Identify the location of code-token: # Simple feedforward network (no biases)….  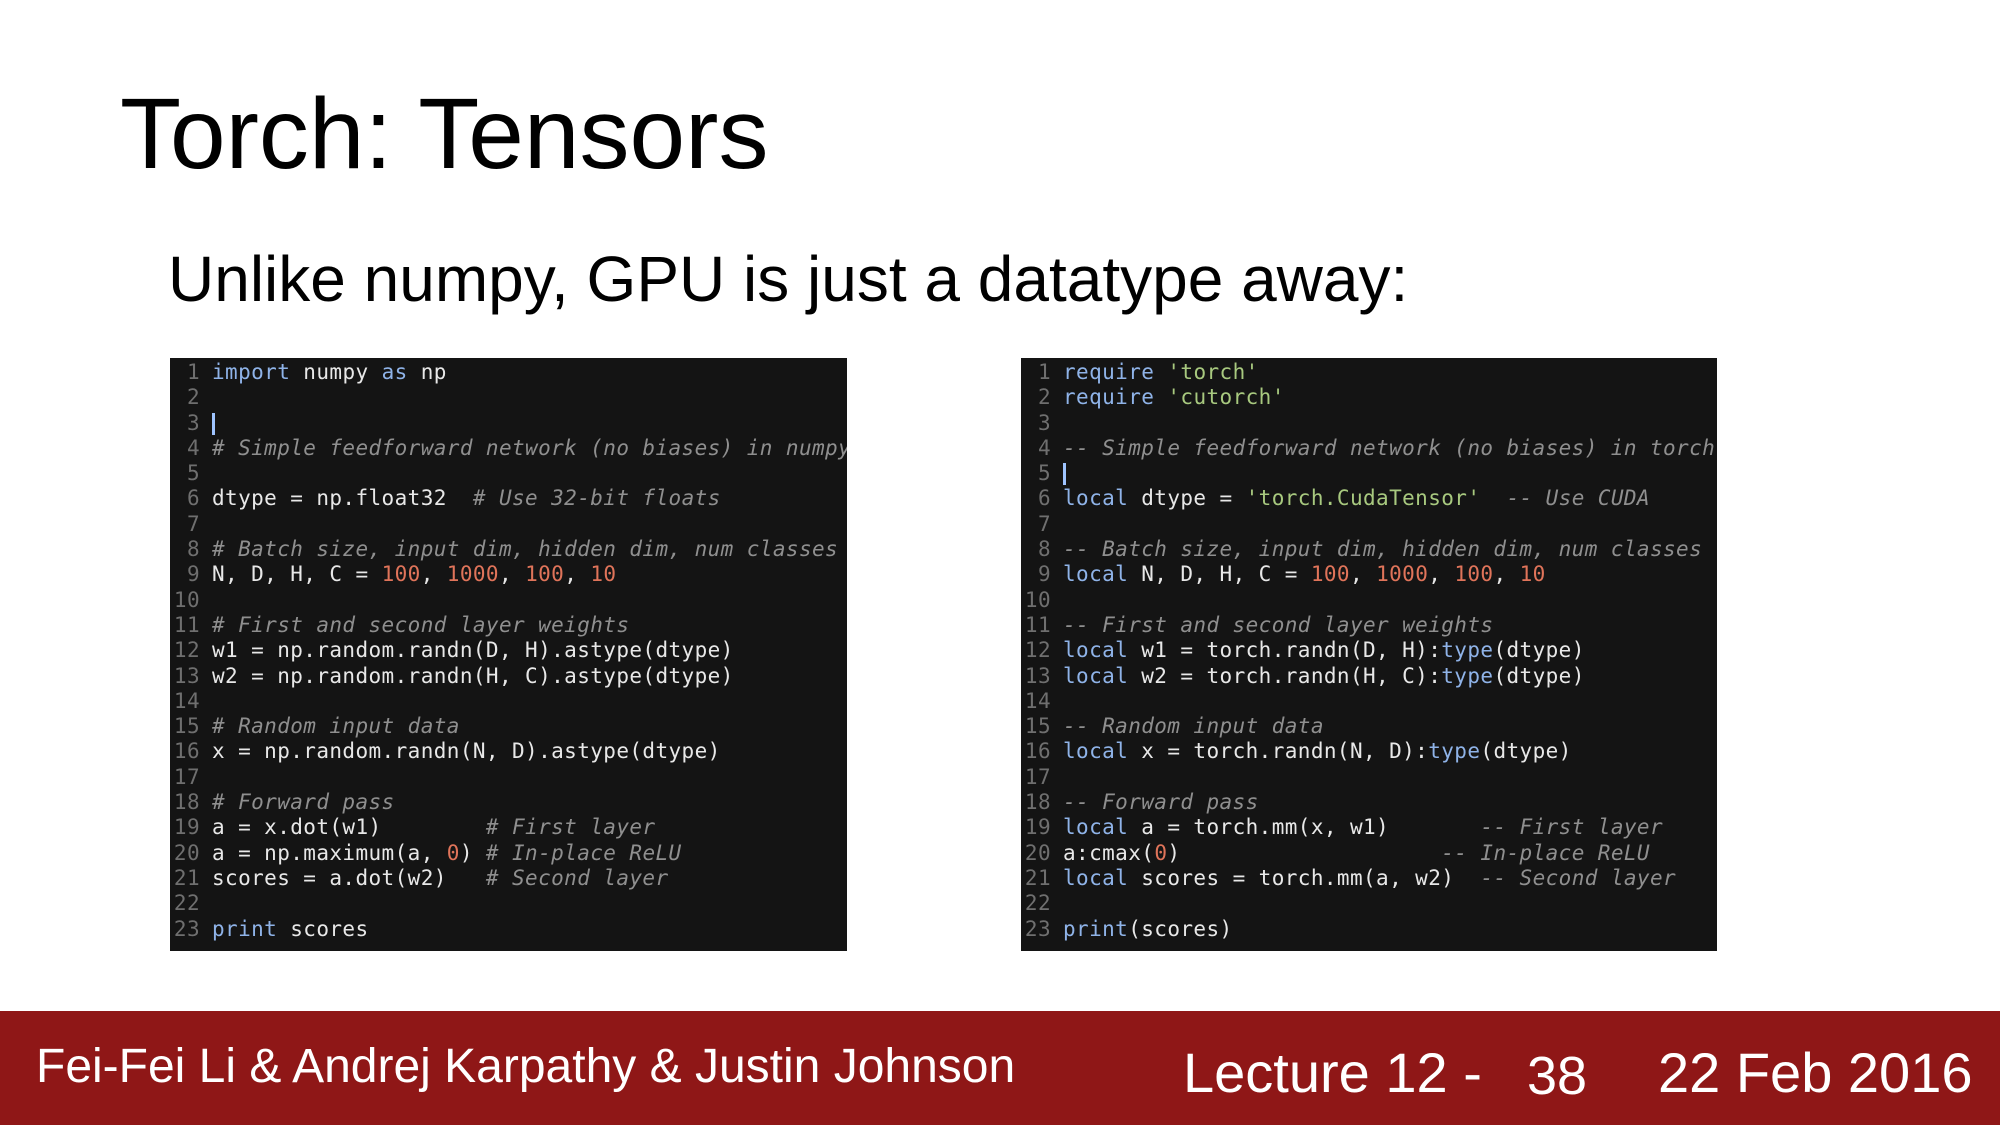
(529, 447).